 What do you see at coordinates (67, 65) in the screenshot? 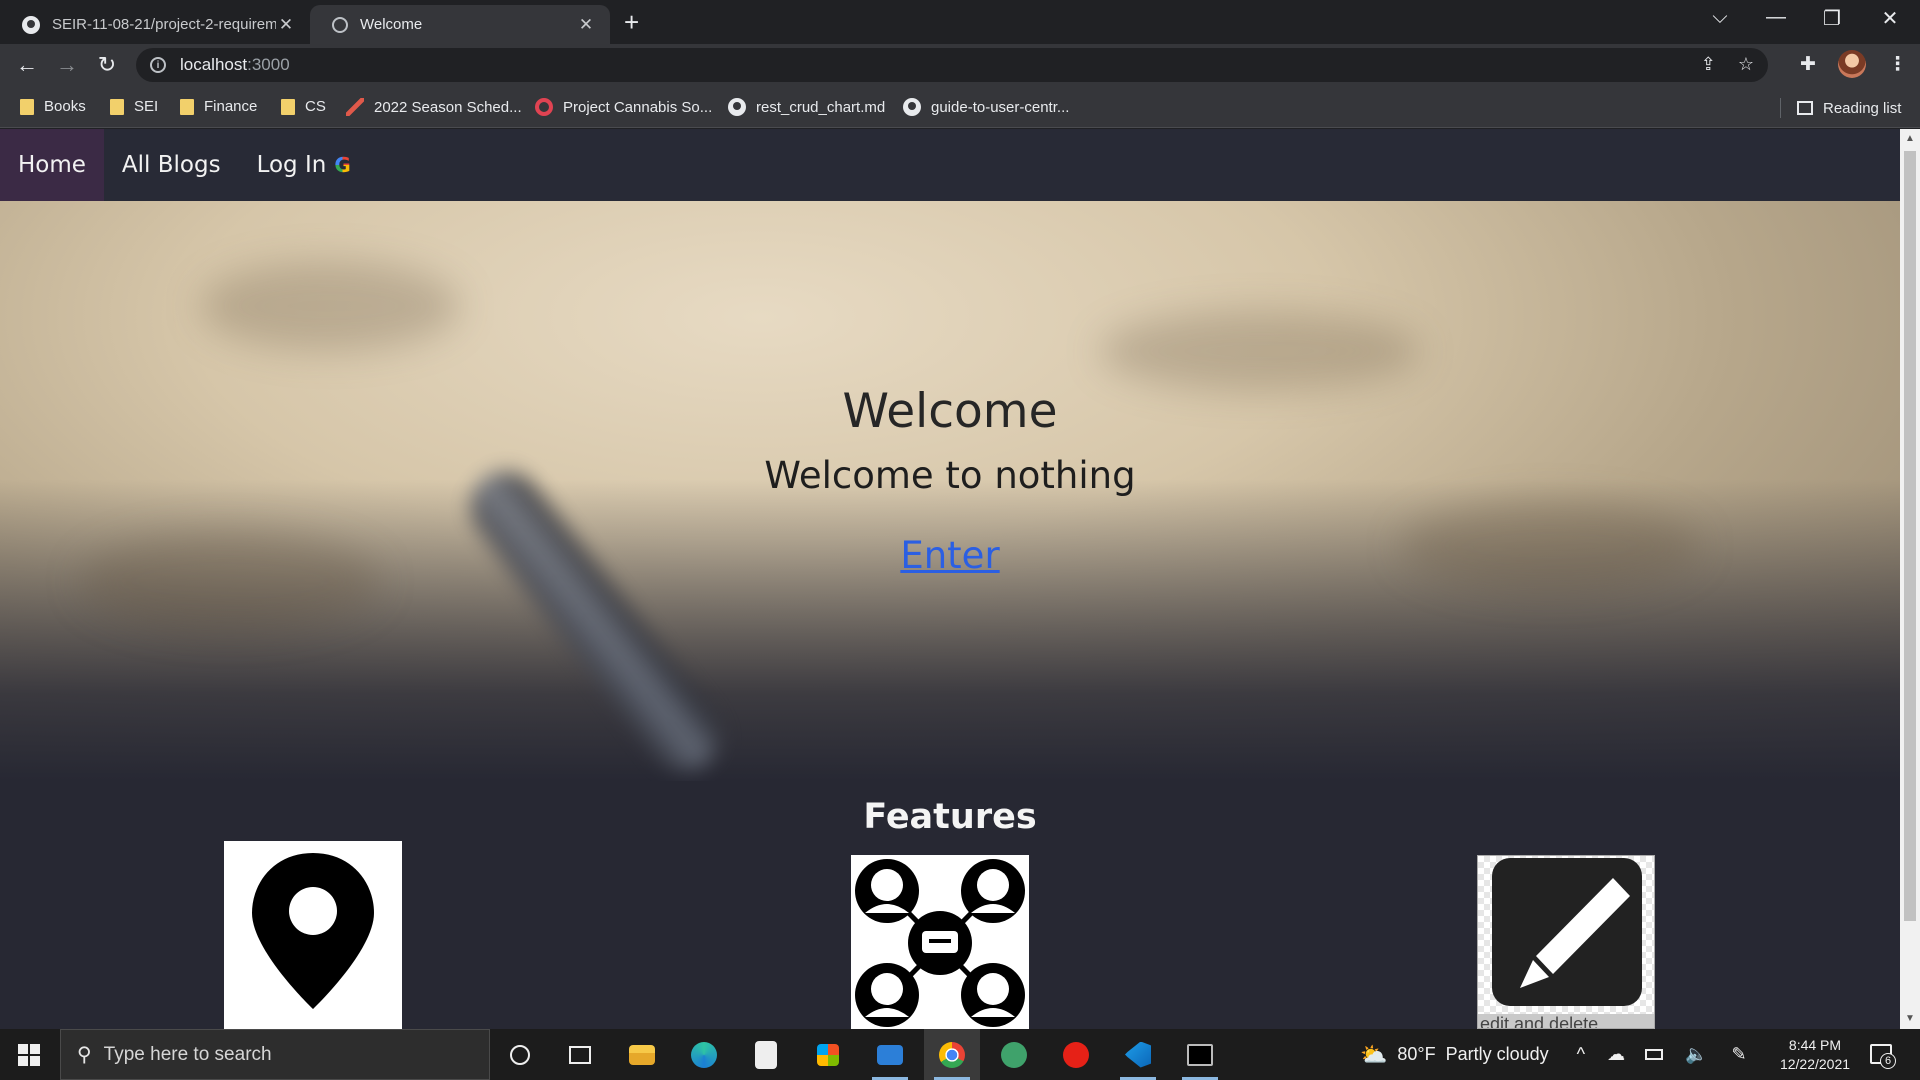
I see `forward-arrow-icon: →` at bounding box center [67, 65].